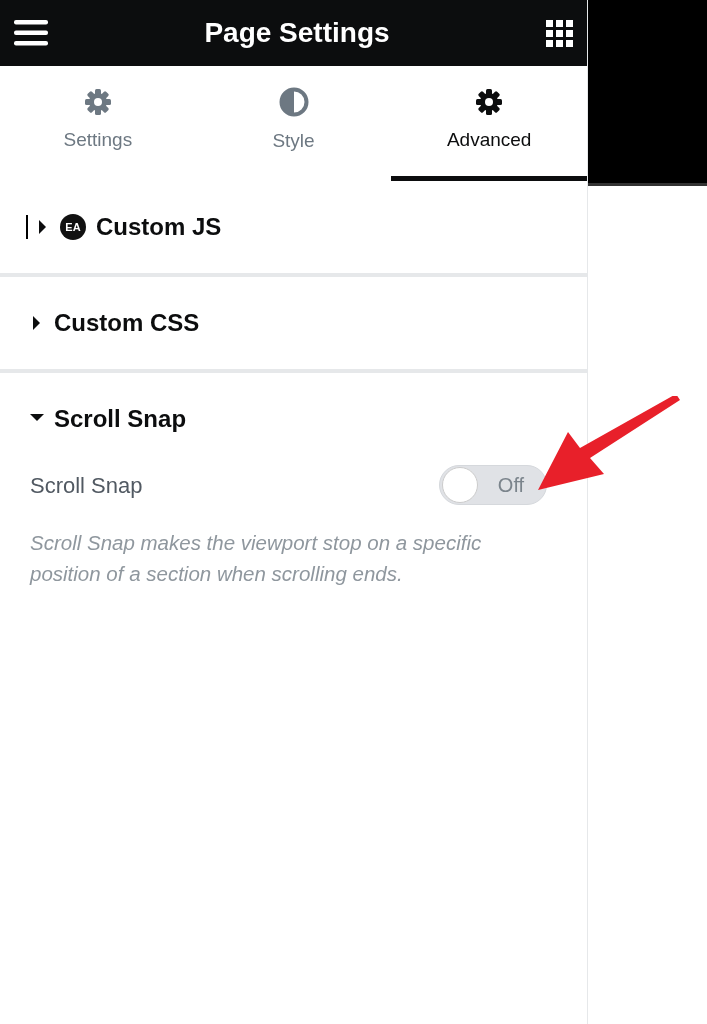 Image resolution: width=707 pixels, height=1024 pixels. What do you see at coordinates (86, 485) in the screenshot?
I see `control-label: Scroll Snap` at bounding box center [86, 485].